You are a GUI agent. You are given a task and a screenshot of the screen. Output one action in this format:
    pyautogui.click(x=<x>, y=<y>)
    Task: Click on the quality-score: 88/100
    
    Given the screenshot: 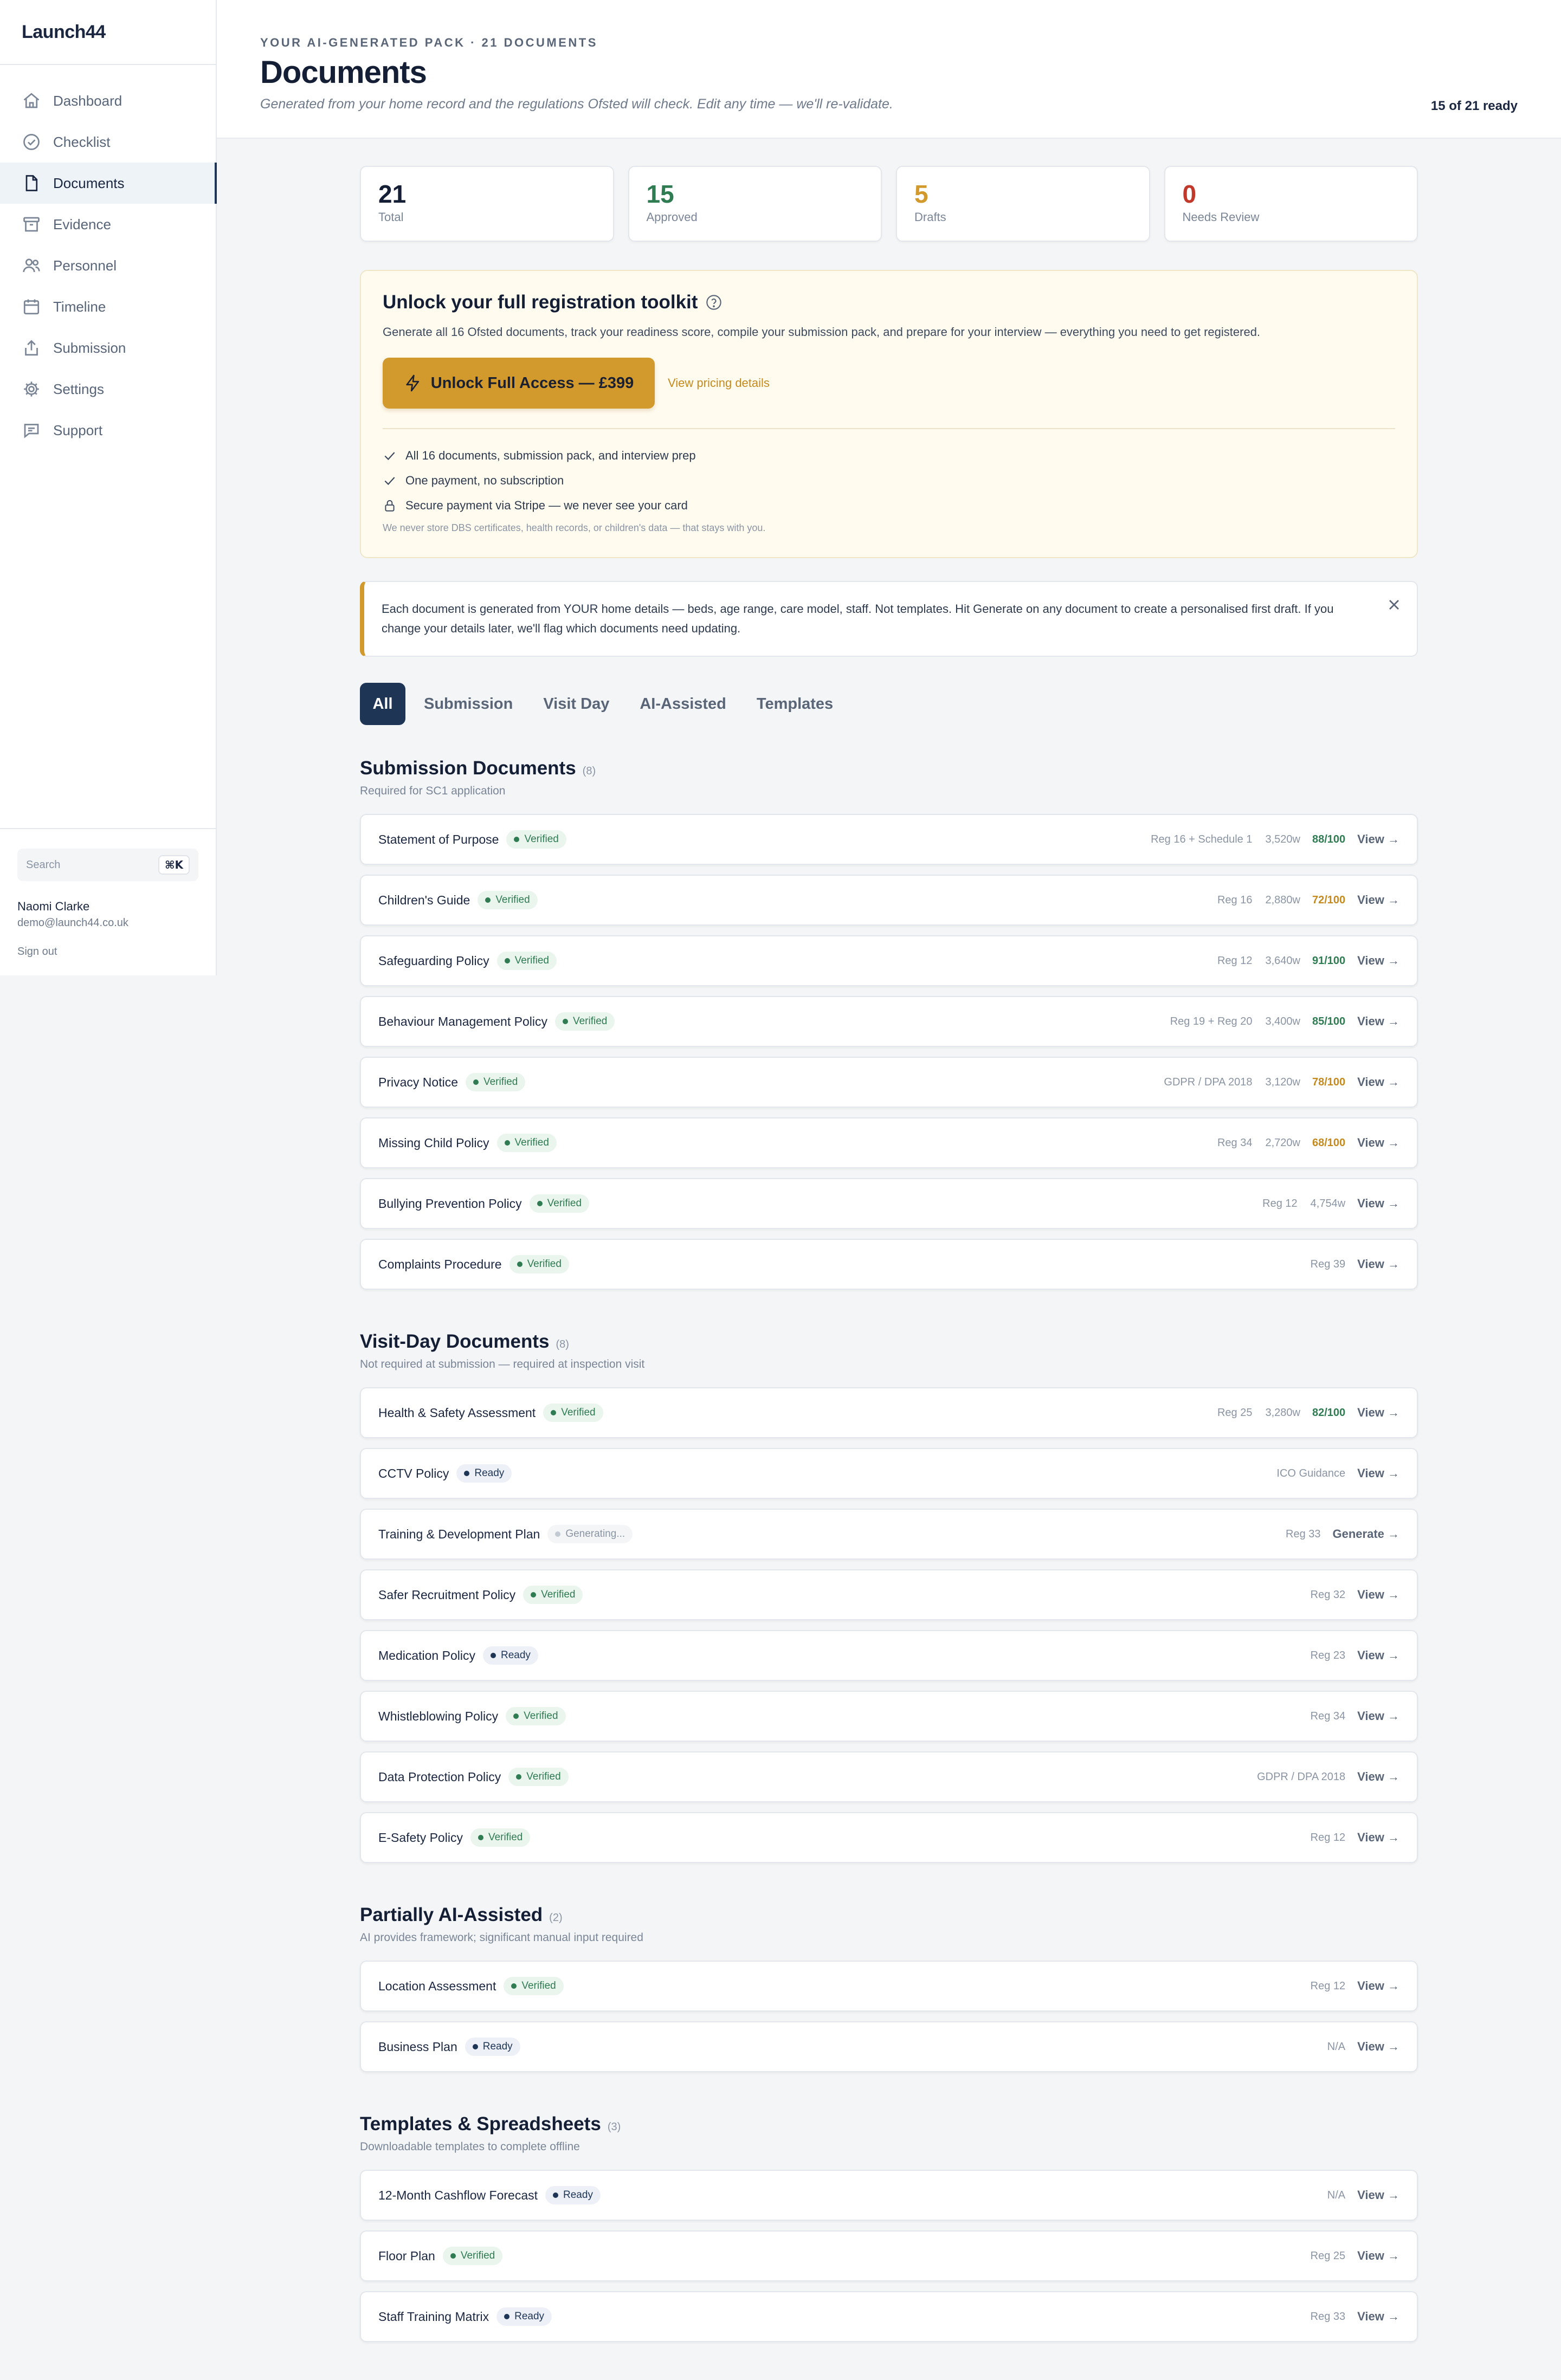 What is the action you would take?
    pyautogui.click(x=1329, y=839)
    